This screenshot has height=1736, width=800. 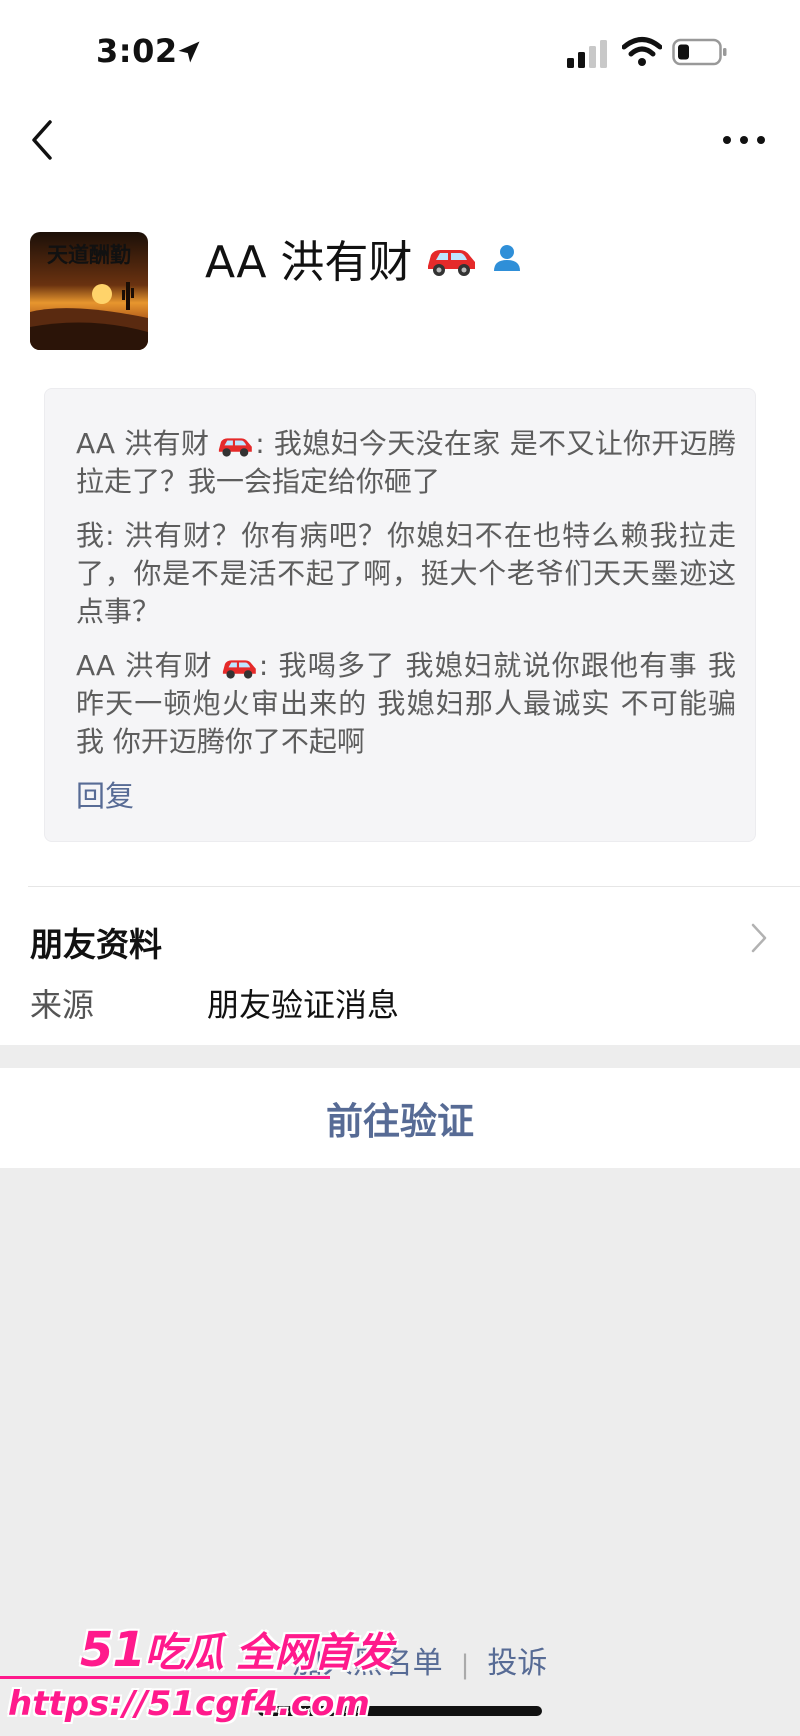 I want to click on profile-name-row: AA 洪有财, so click(x=364, y=258).